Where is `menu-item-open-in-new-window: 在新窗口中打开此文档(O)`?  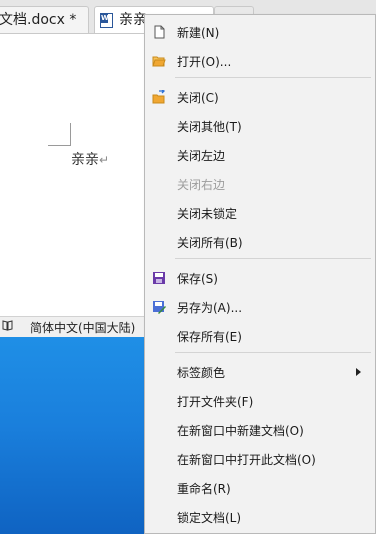
menu-item-open-in-new-window: 在新窗口中打开此文档(O) is located at coordinates (260, 459).